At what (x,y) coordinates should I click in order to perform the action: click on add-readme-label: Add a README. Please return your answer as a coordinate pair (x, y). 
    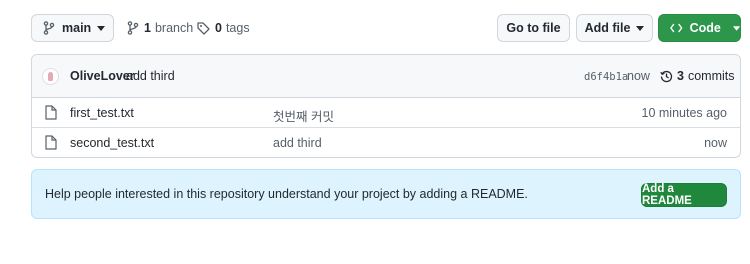
    Looking at the image, I should click on (667, 195).